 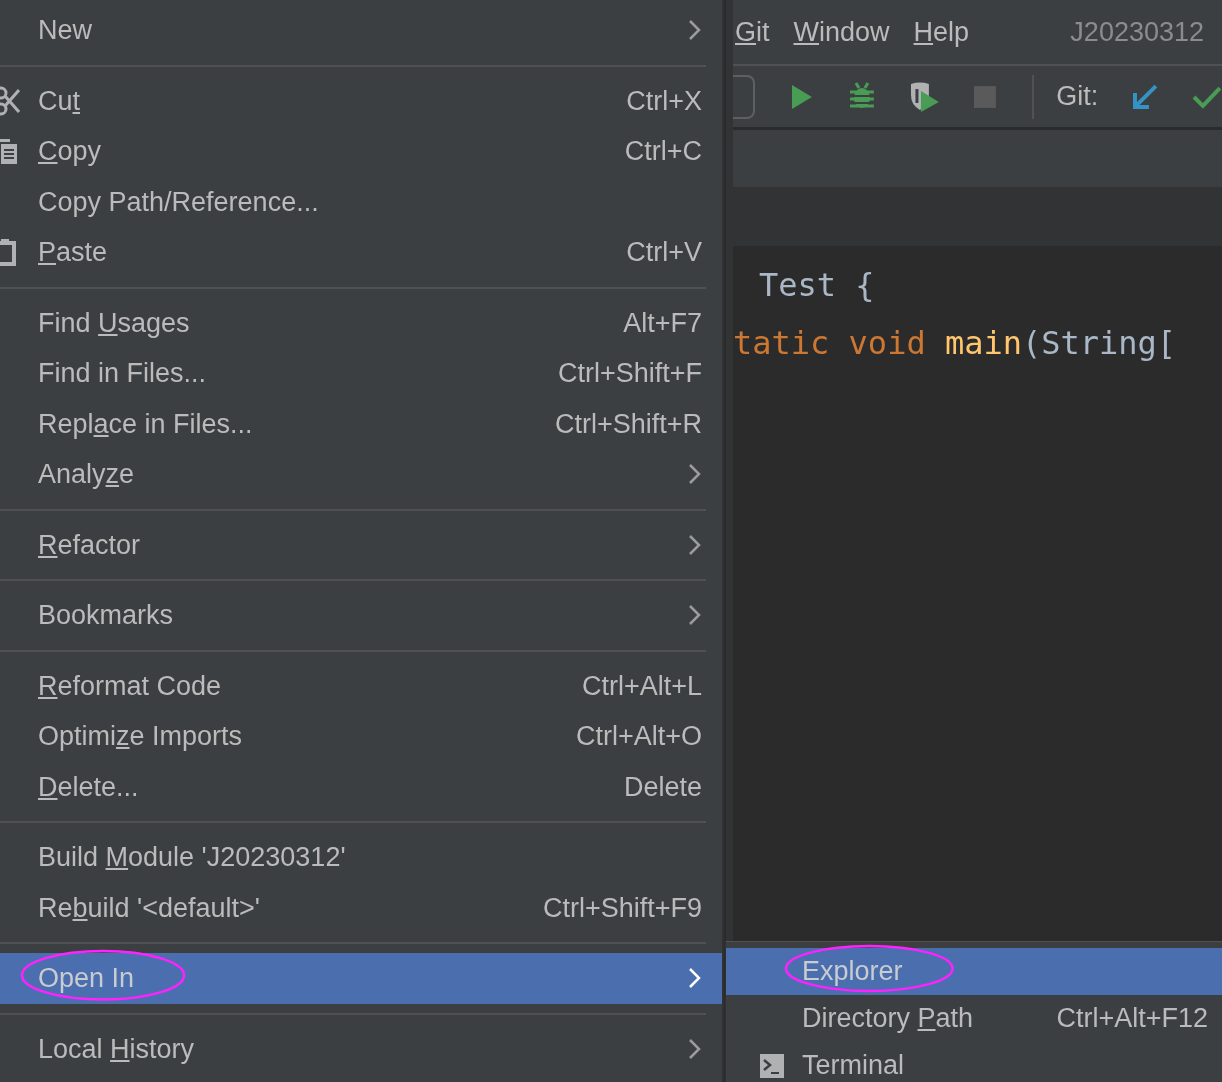 I want to click on shortcut-text: Alt+F7, so click(x=662, y=323).